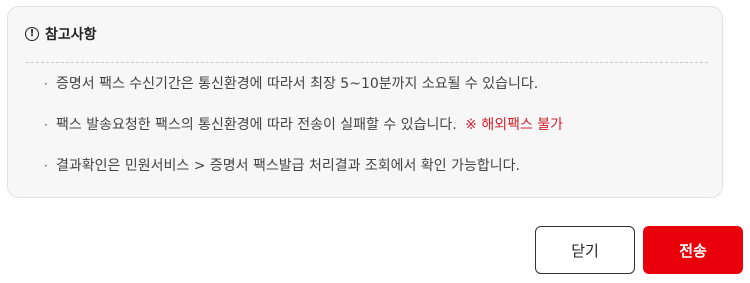  What do you see at coordinates (693, 250) in the screenshot?
I see `send-button: 전송` at bounding box center [693, 250].